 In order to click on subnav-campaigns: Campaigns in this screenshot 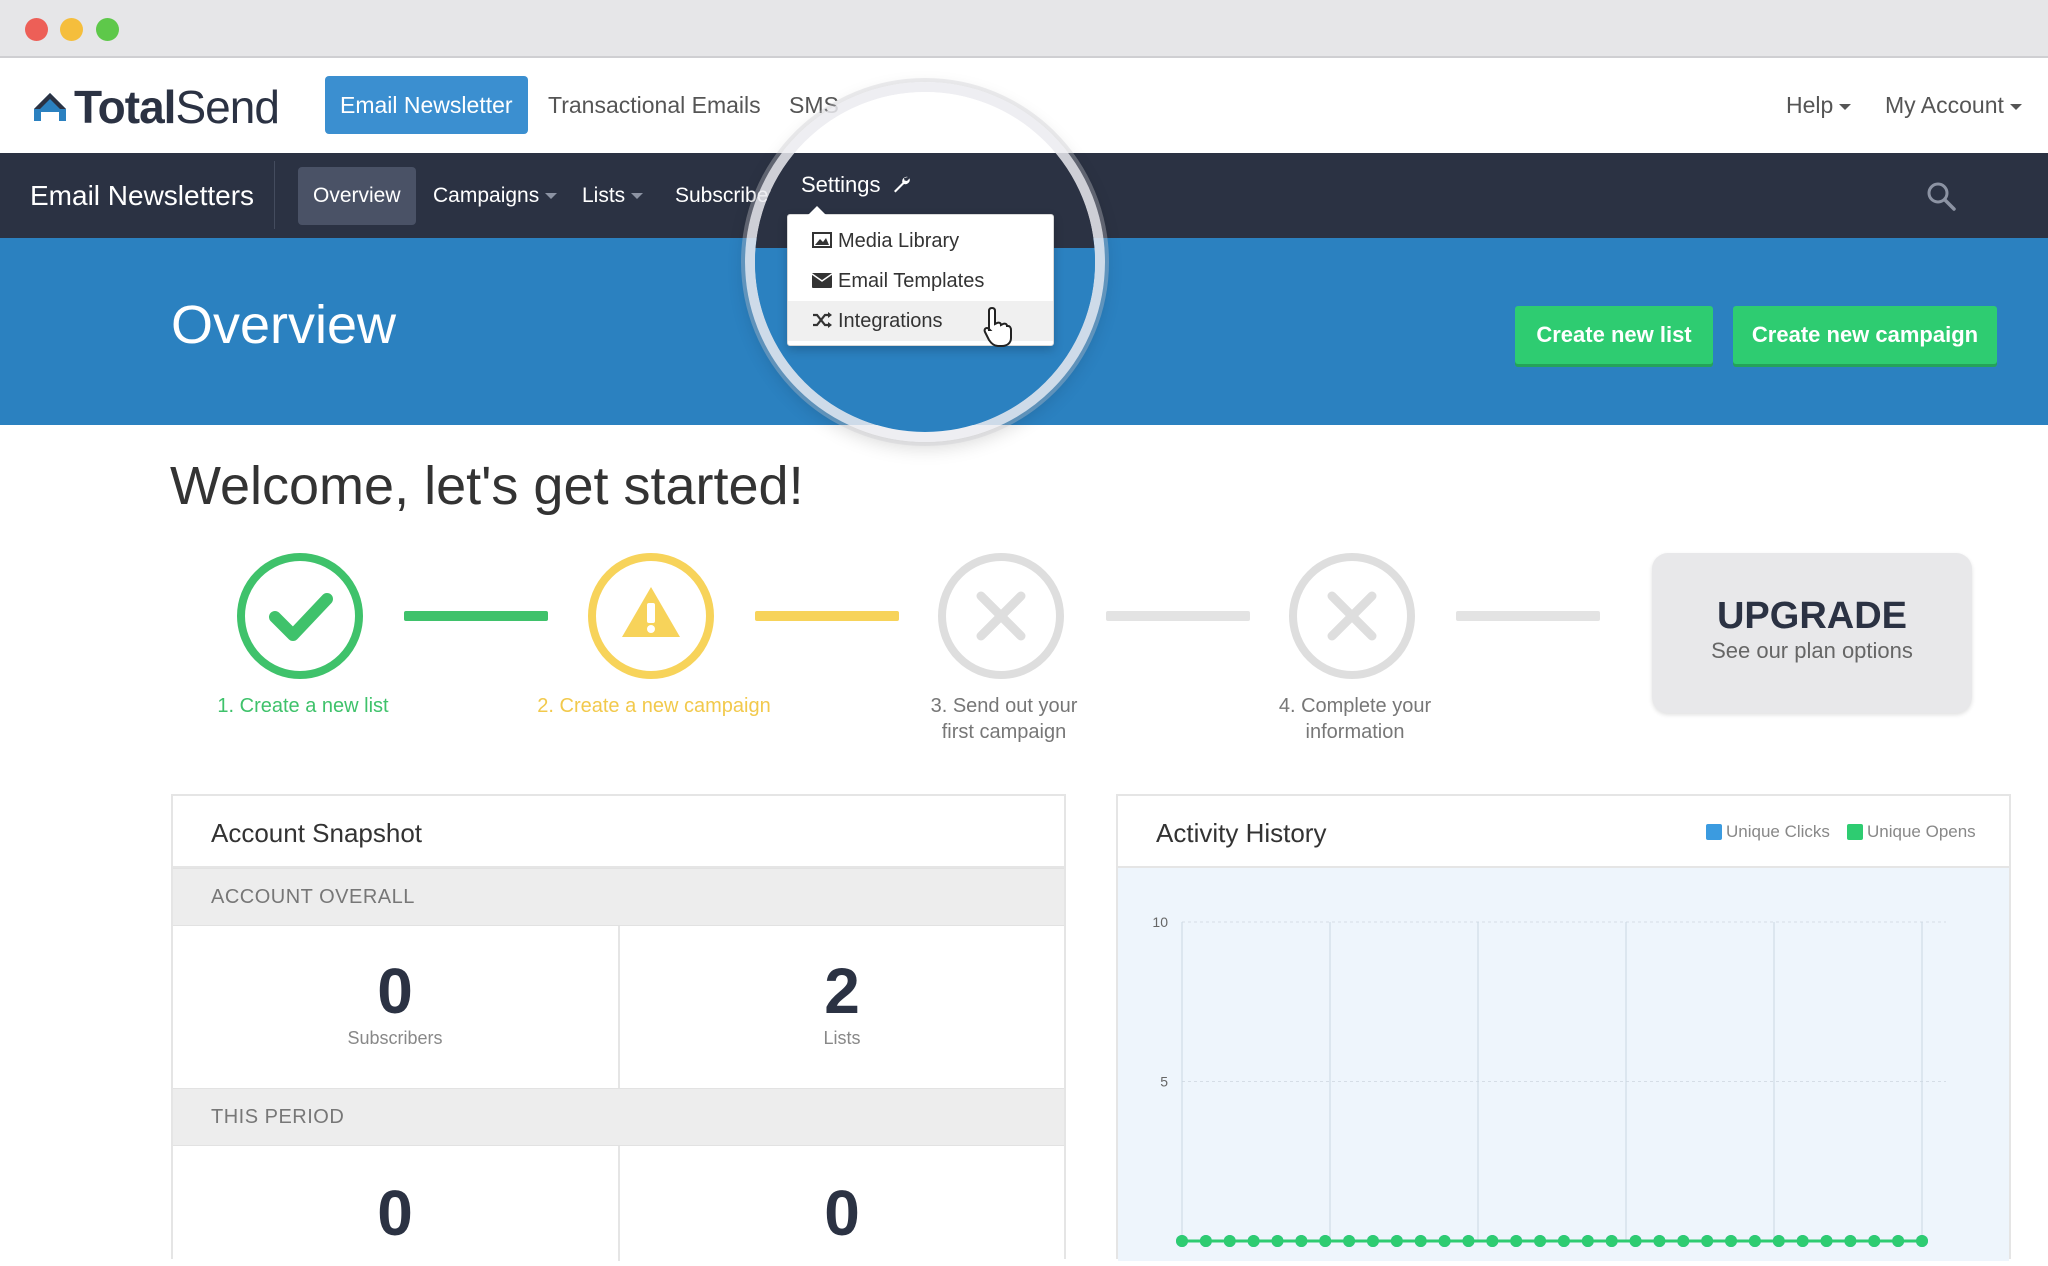, I will do `click(495, 196)`.